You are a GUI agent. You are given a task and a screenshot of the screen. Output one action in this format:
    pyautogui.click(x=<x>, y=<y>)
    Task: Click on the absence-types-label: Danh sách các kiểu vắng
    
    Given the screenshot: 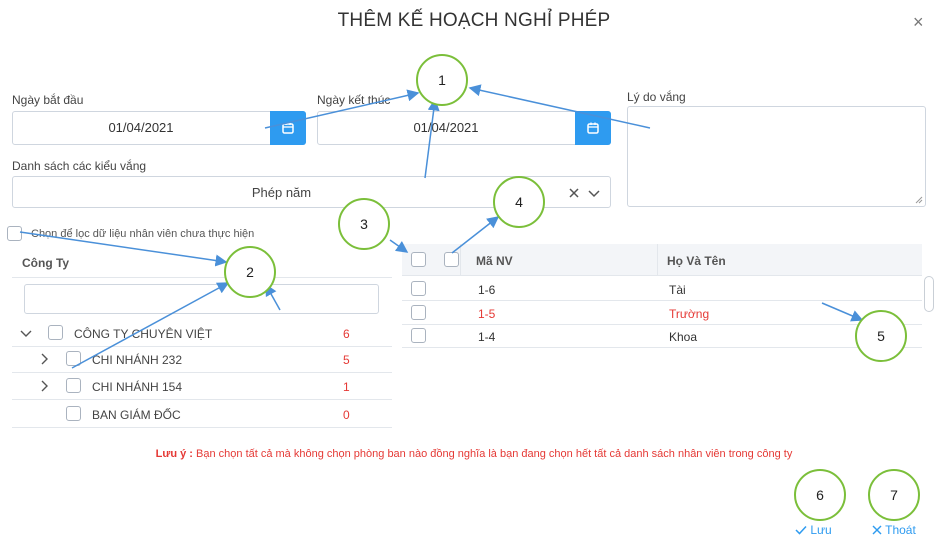 What is the action you would take?
    pyautogui.click(x=79, y=166)
    